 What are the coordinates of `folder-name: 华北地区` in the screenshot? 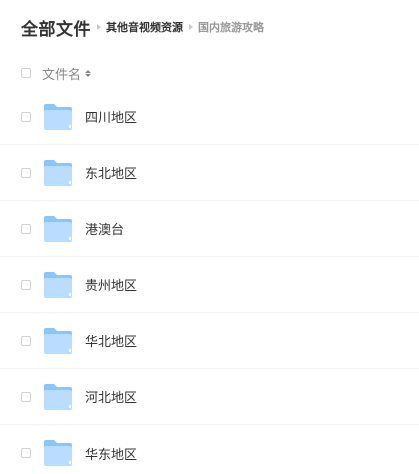 It's located at (111, 340).